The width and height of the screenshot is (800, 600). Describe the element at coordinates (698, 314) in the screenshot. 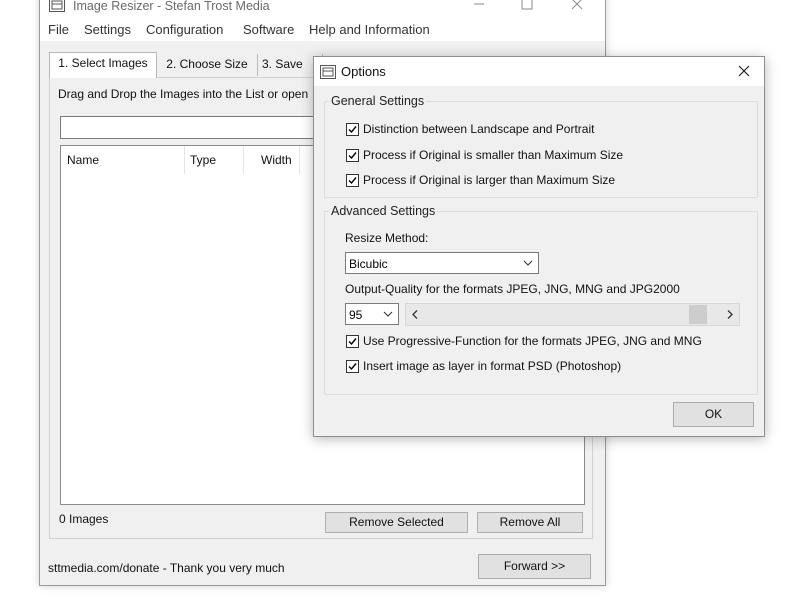

I see `slider-thumb` at that location.